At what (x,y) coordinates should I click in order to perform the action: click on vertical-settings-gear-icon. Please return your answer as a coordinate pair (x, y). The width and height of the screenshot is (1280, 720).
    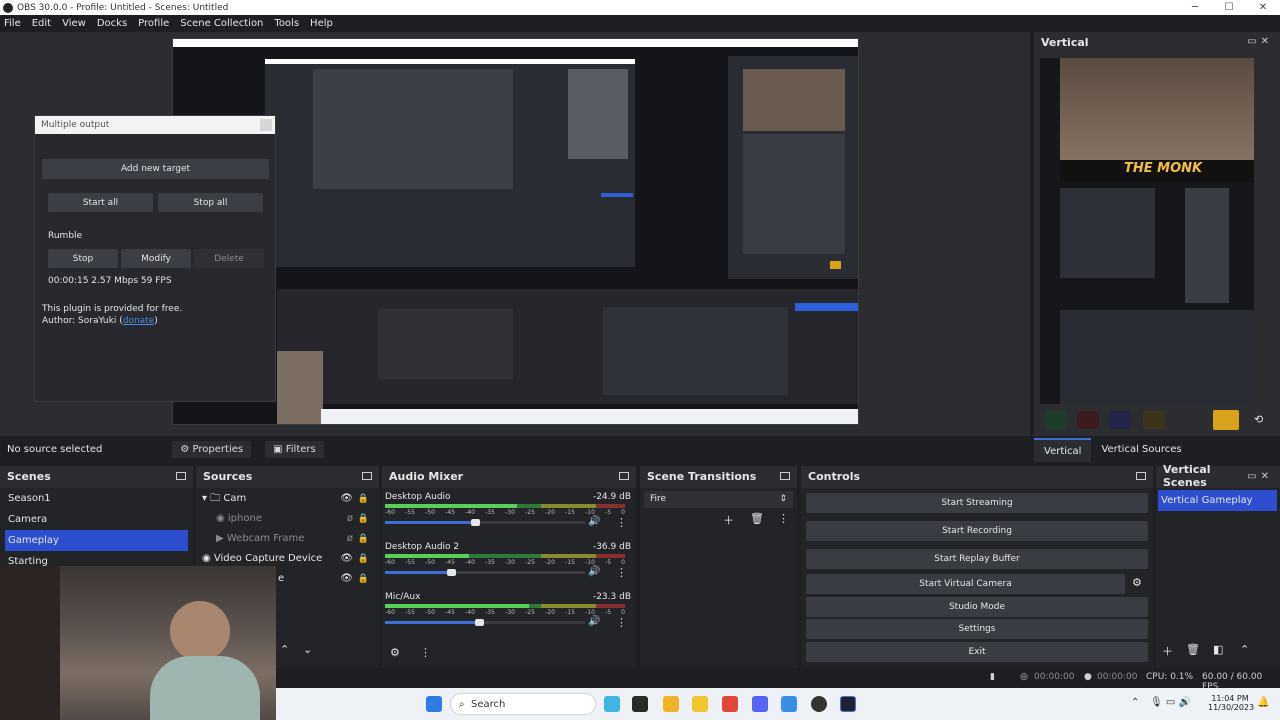
    Looking at the image, I should click on (1226, 420).